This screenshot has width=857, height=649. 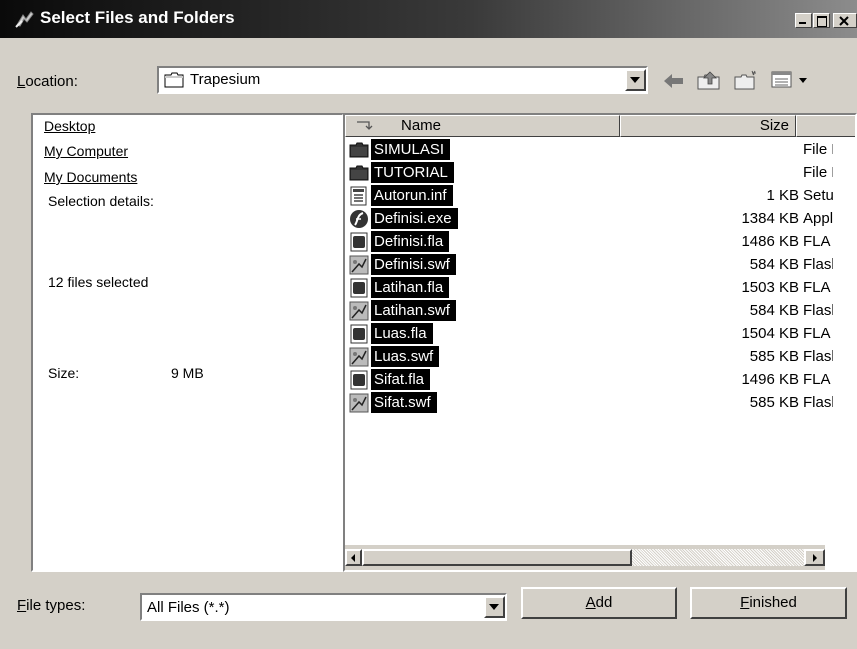 I want to click on add-button: Add, so click(x=599, y=603).